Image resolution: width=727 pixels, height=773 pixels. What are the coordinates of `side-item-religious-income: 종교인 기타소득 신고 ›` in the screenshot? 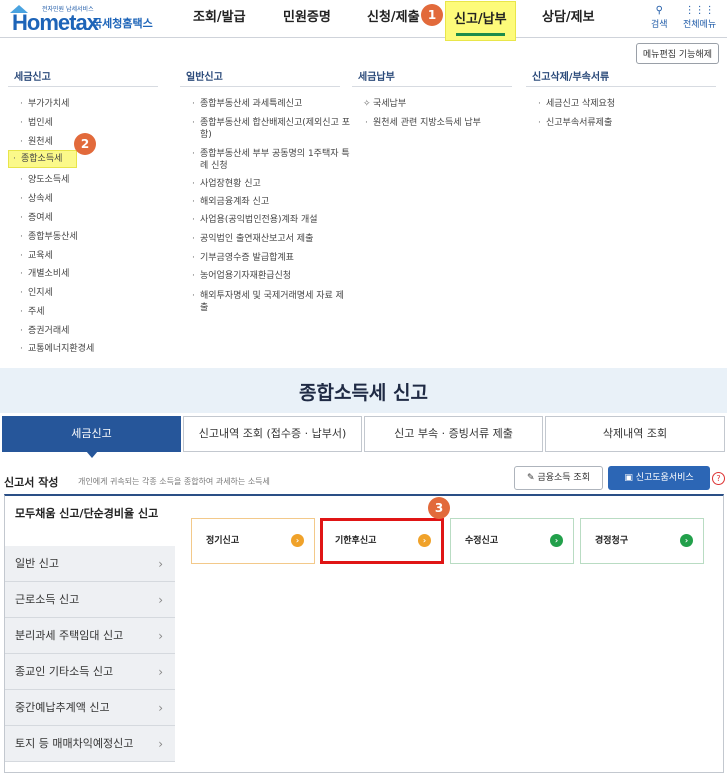 It's located at (90, 672).